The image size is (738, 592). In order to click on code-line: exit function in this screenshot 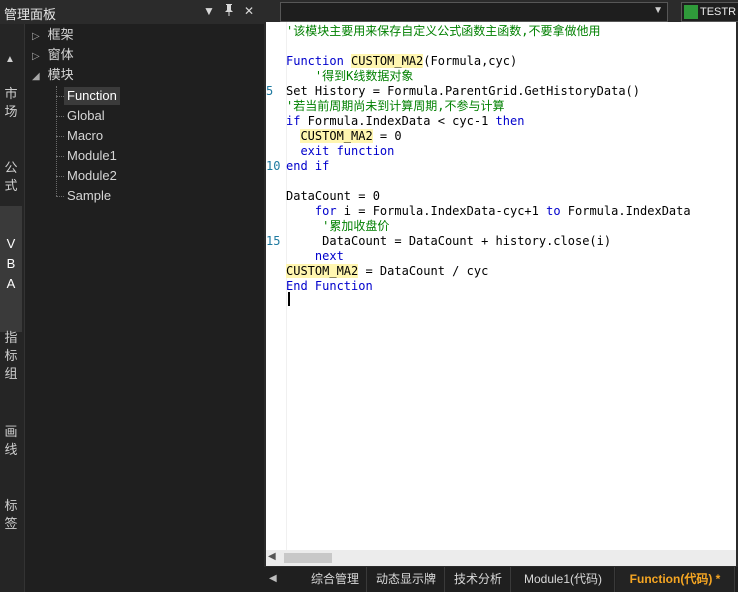, I will do `click(340, 151)`.